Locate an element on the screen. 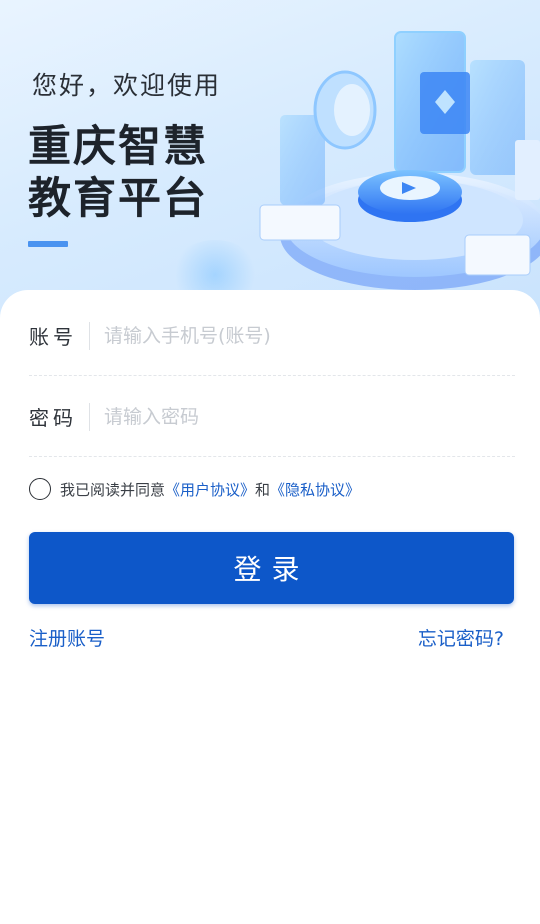 This screenshot has height=924, width=540. privacy-agreement-link: 《隐私协议》 is located at coordinates (315, 489).